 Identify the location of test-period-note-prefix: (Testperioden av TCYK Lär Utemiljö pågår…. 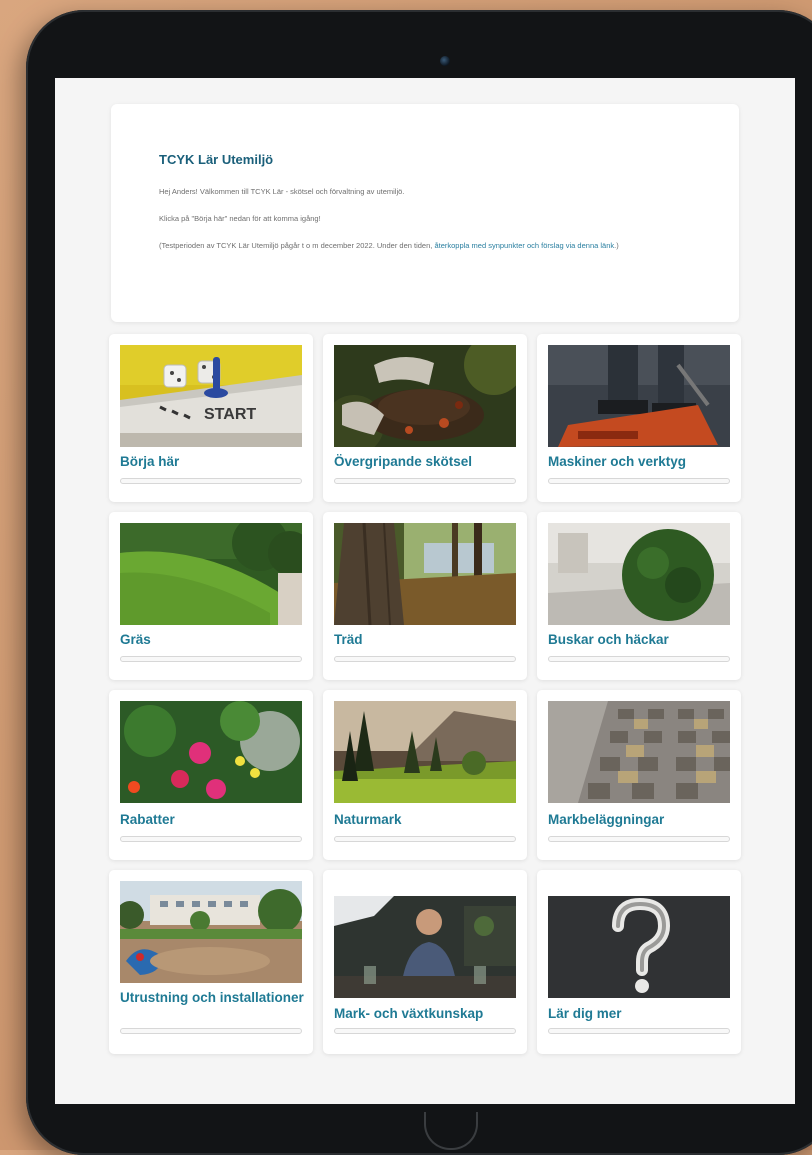
(297, 245).